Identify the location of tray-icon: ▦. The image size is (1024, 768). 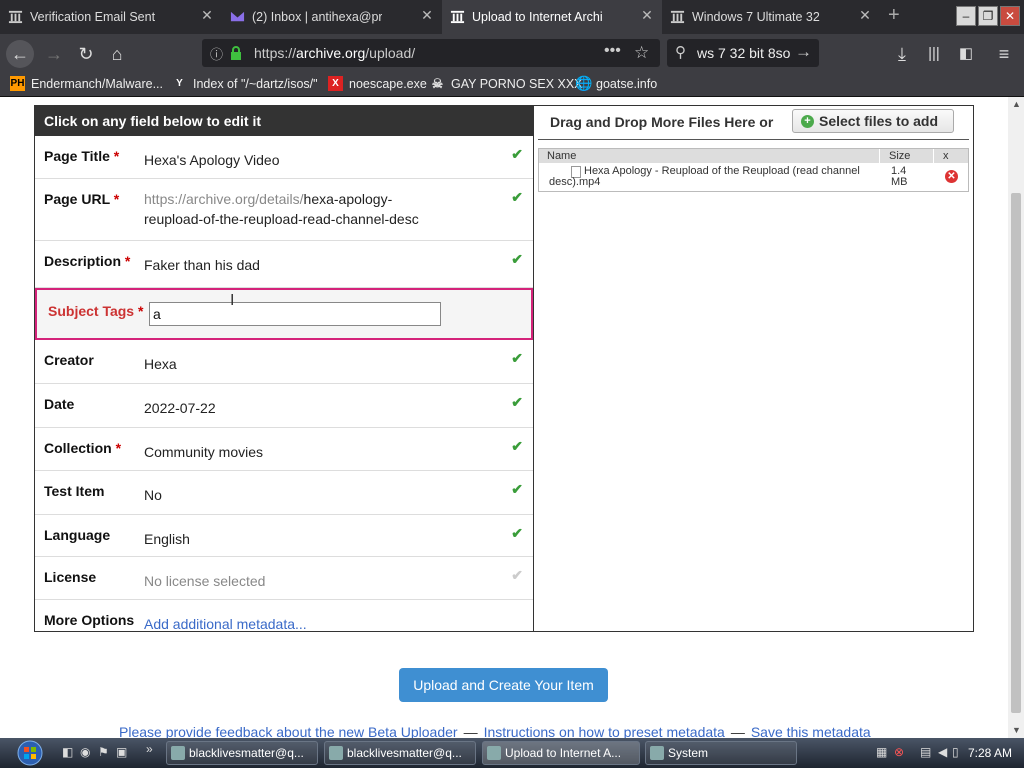
(881, 752).